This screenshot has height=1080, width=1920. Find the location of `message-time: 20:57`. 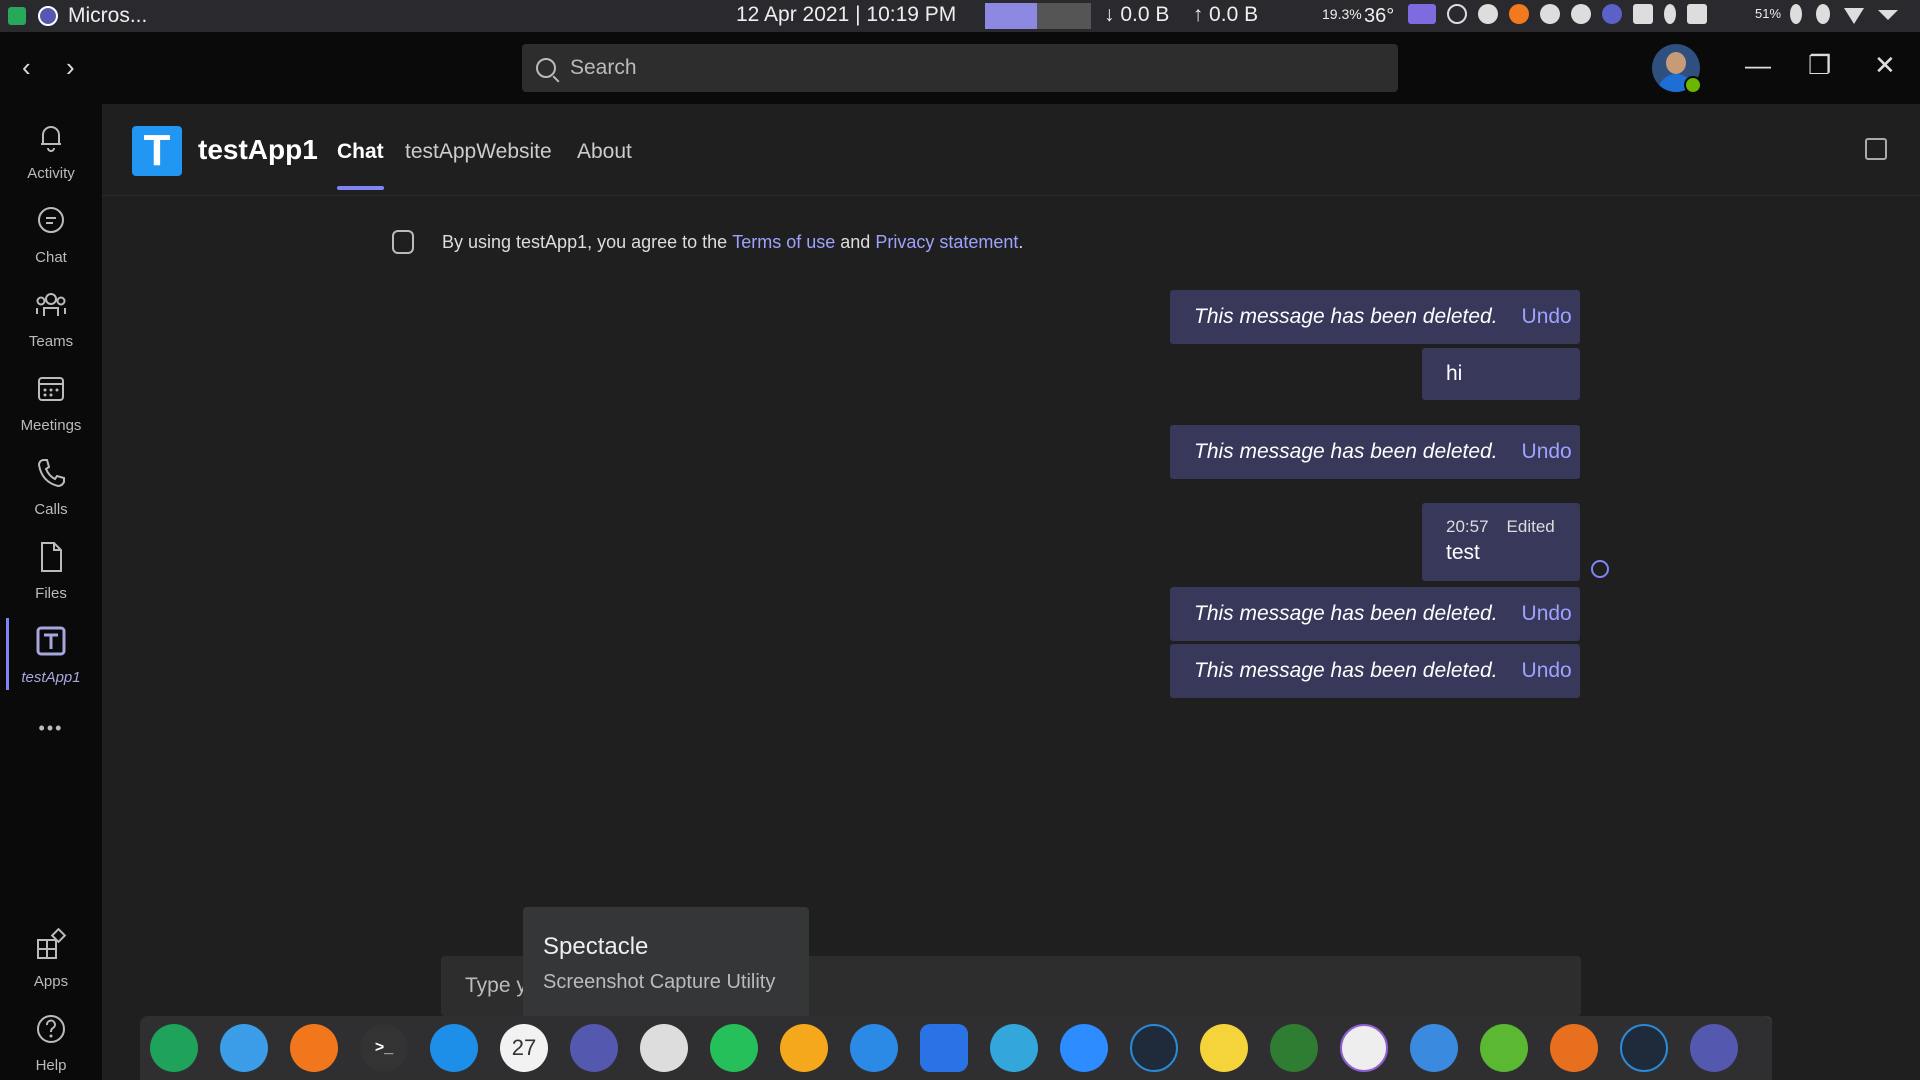

message-time: 20:57 is located at coordinates (1467, 526).